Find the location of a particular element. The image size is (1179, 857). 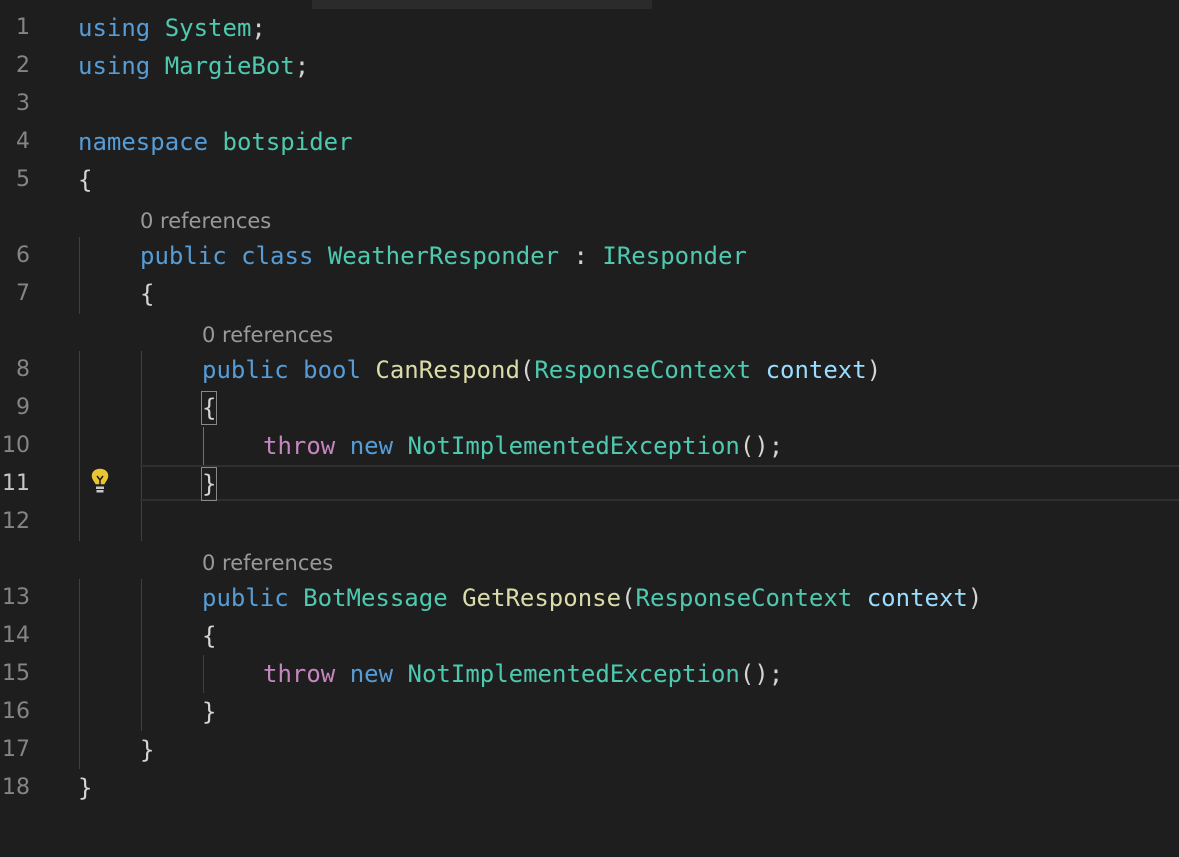

code-line: 18 } is located at coordinates (589, 788).